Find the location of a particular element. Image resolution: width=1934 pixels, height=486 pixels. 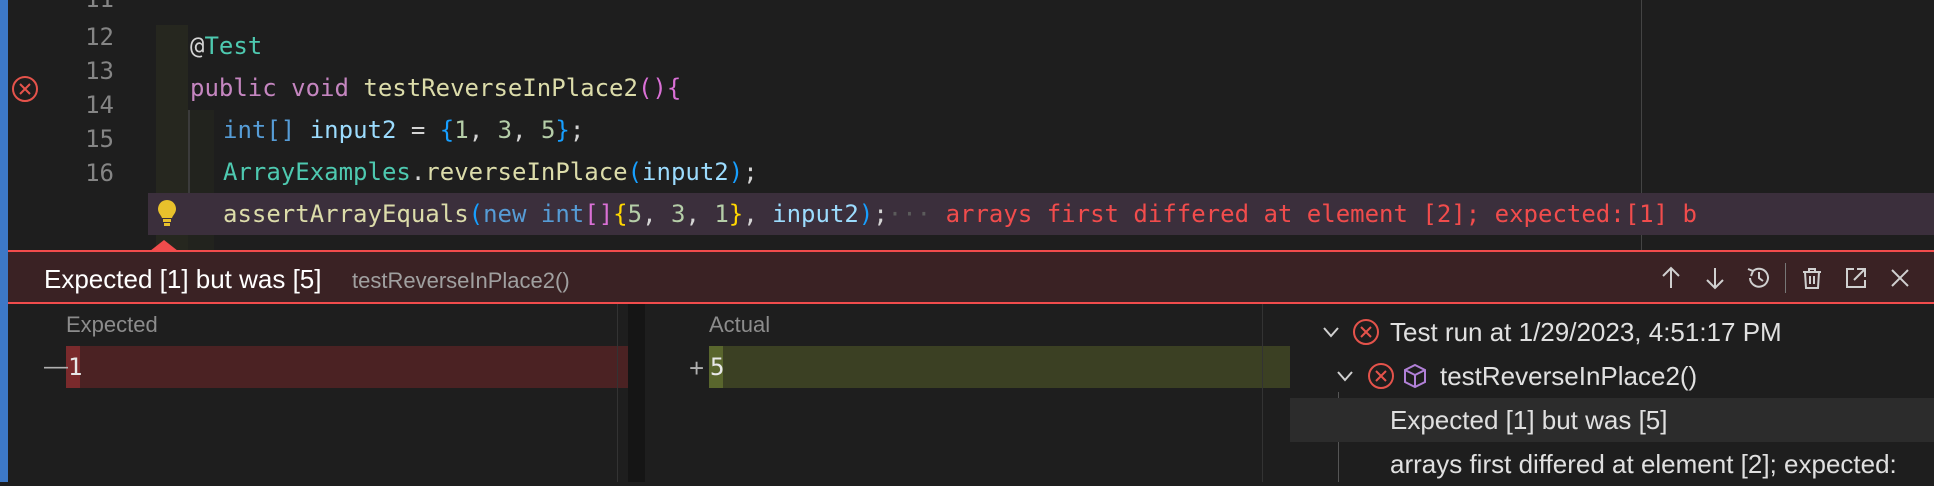

test-run-label: Test run at 1/29/2023, 4:51:17 PM is located at coordinates (1586, 332).